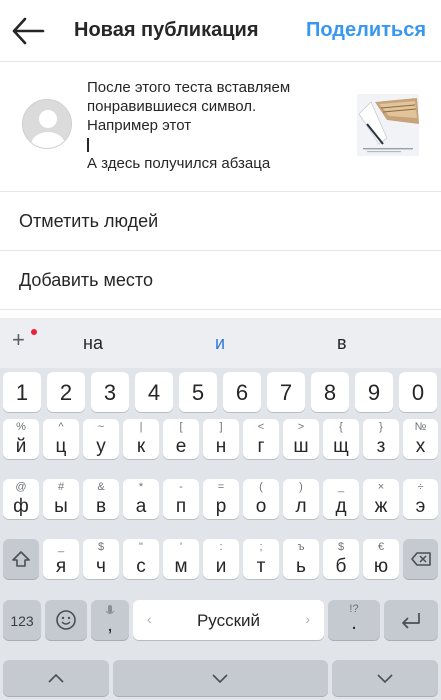  Describe the element at coordinates (141, 499) in the screenshot. I see `key-letter: * а` at that location.